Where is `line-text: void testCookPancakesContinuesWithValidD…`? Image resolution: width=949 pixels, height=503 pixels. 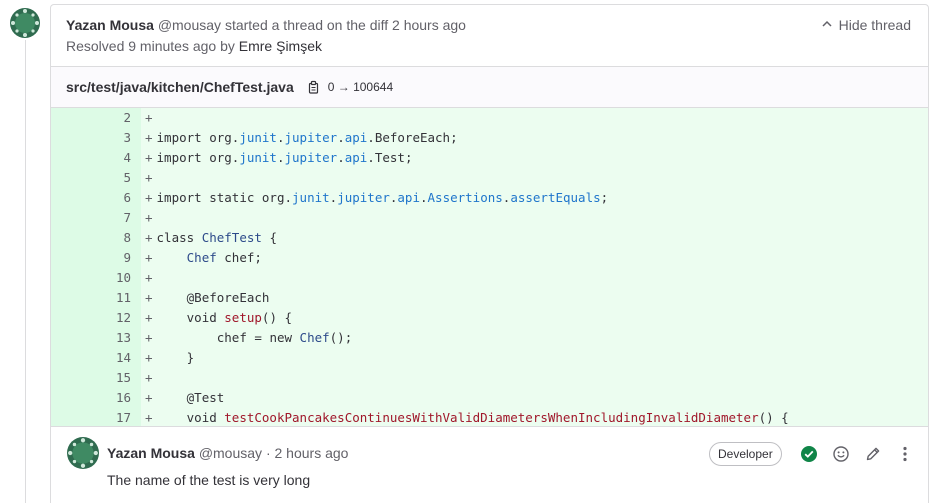 line-text: void testCookPancakesContinuesWithValidD… is located at coordinates (487, 417).